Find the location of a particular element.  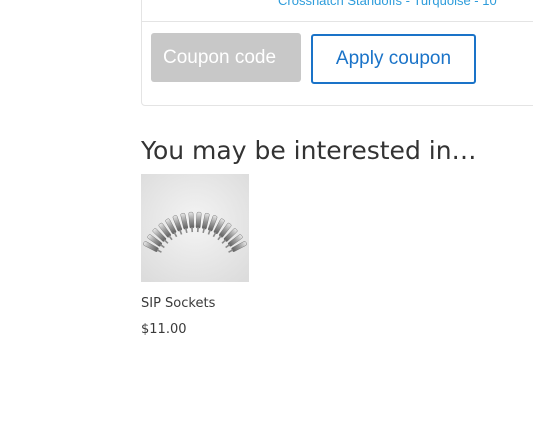

product-price: $11.00 is located at coordinates (164, 329).